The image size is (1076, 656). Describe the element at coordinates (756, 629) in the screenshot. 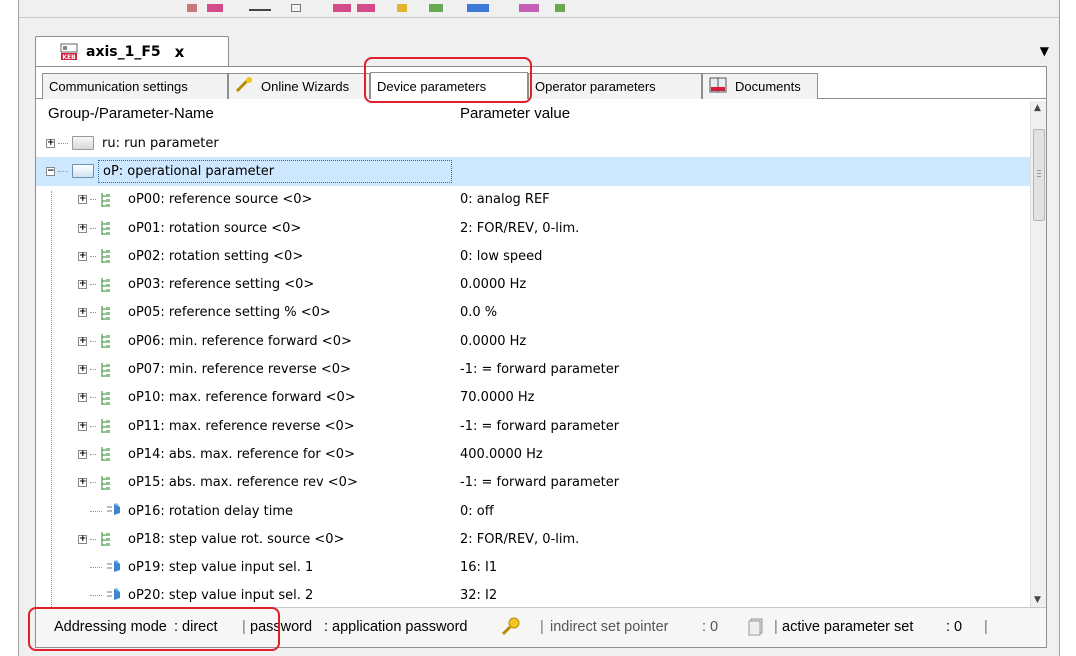

I see `document-set-icon` at that location.